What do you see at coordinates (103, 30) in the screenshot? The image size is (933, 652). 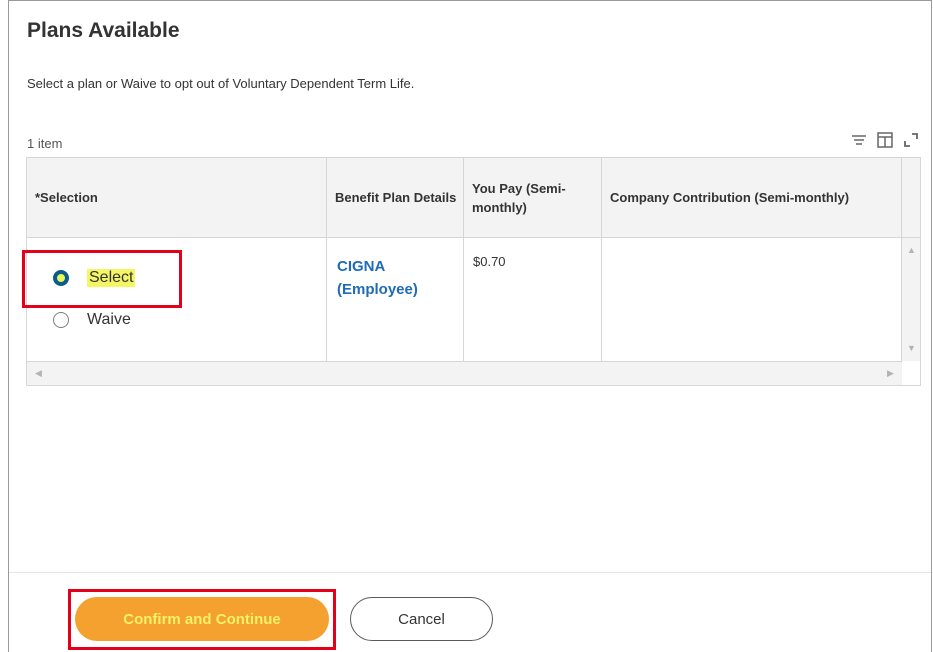 I see `page-title: Plans Available` at bounding box center [103, 30].